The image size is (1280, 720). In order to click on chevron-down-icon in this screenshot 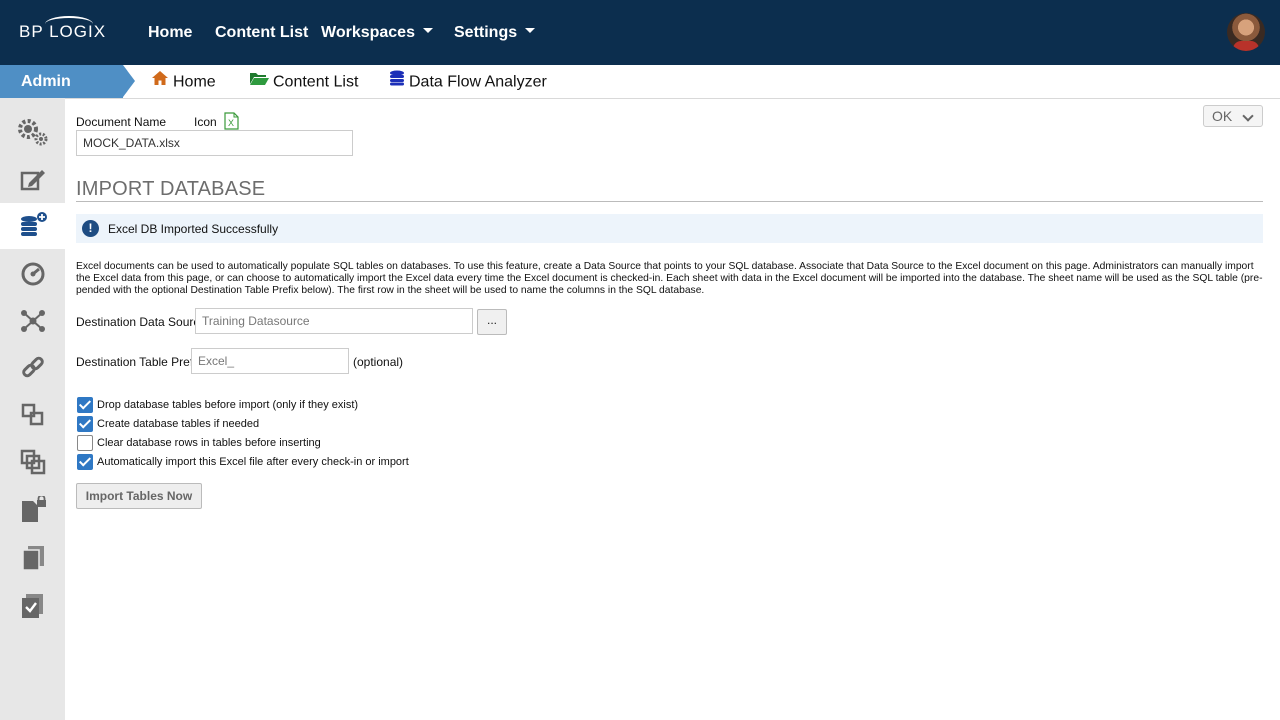, I will do `click(1248, 116)`.